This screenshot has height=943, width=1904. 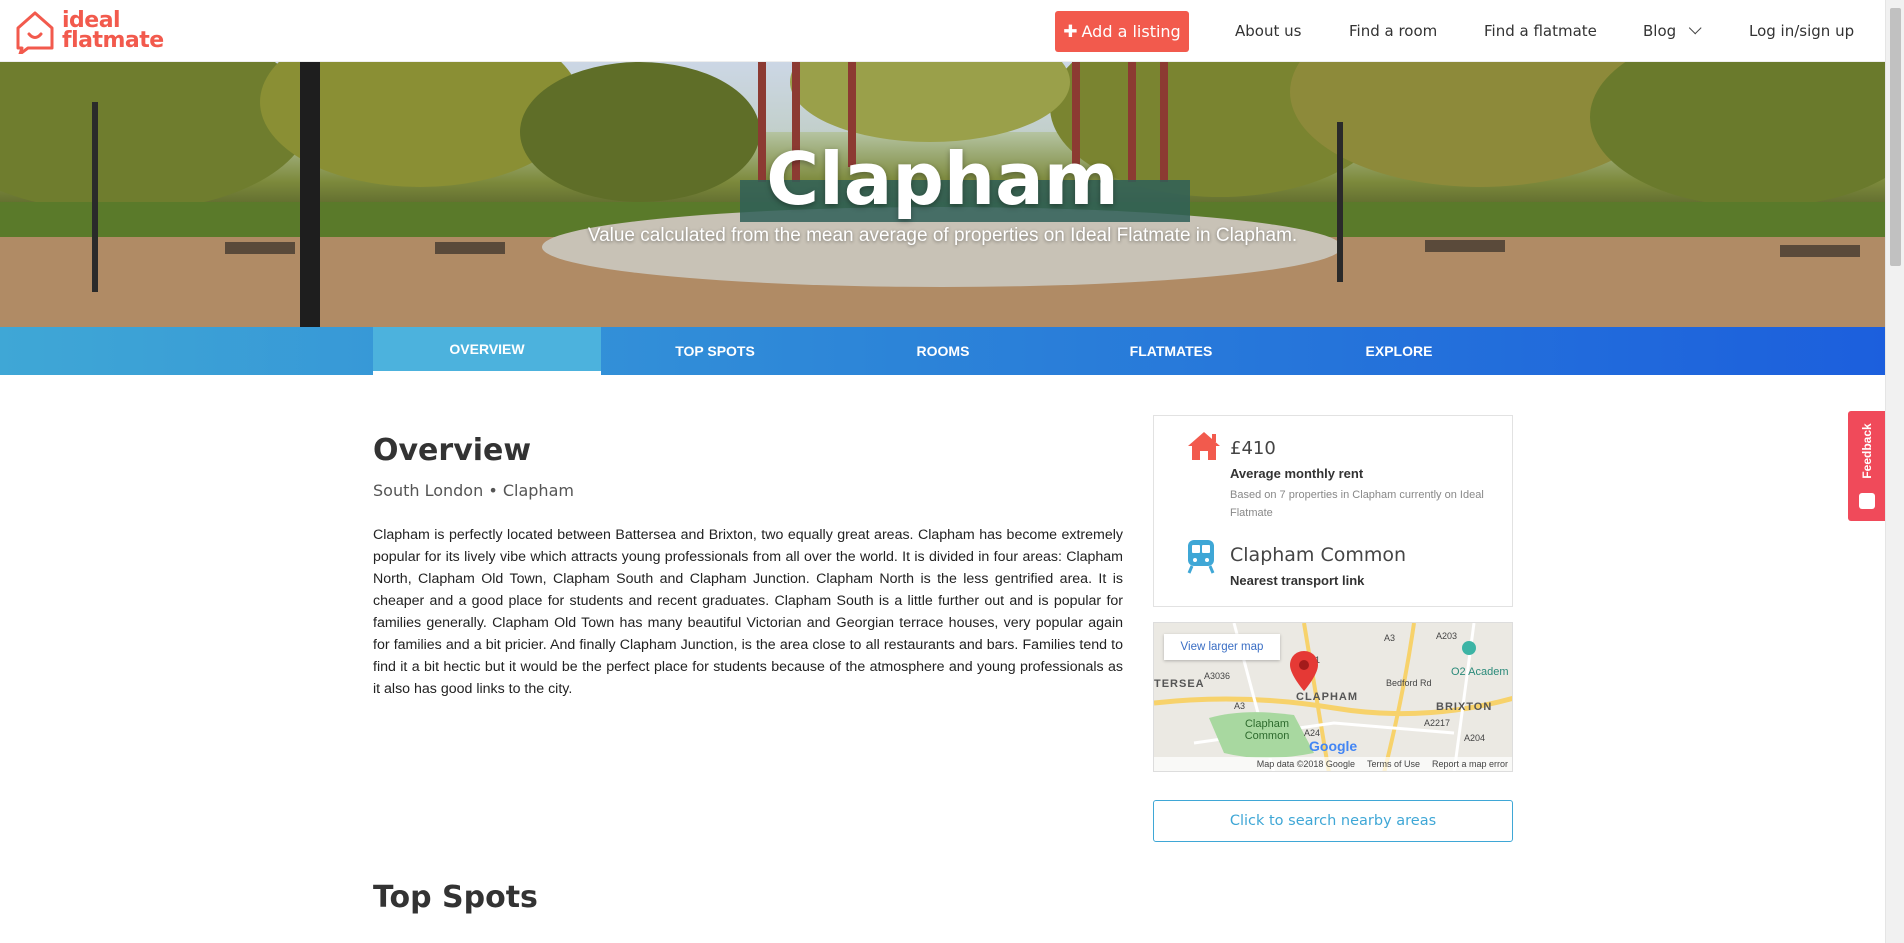 What do you see at coordinates (473, 490) in the screenshot?
I see `overview-location: South London • Clapham` at bounding box center [473, 490].